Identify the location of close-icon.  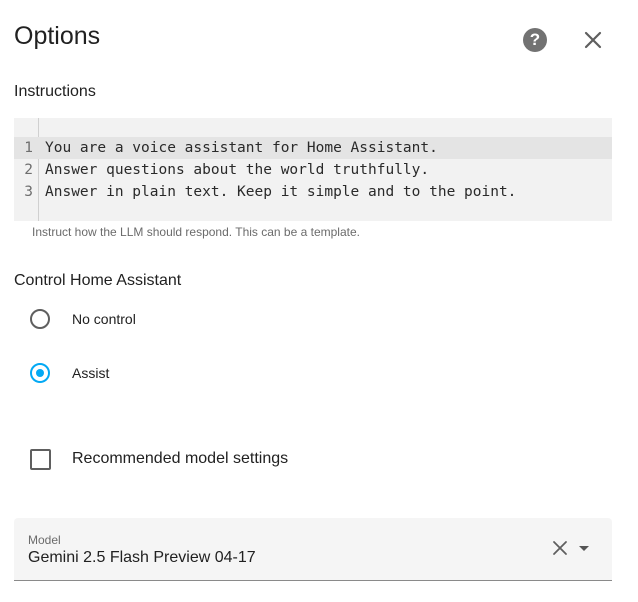
(593, 40).